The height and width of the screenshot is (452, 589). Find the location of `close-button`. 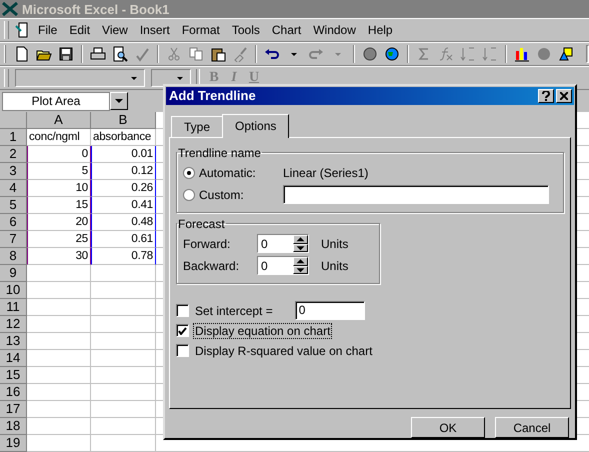

close-button is located at coordinates (564, 95).